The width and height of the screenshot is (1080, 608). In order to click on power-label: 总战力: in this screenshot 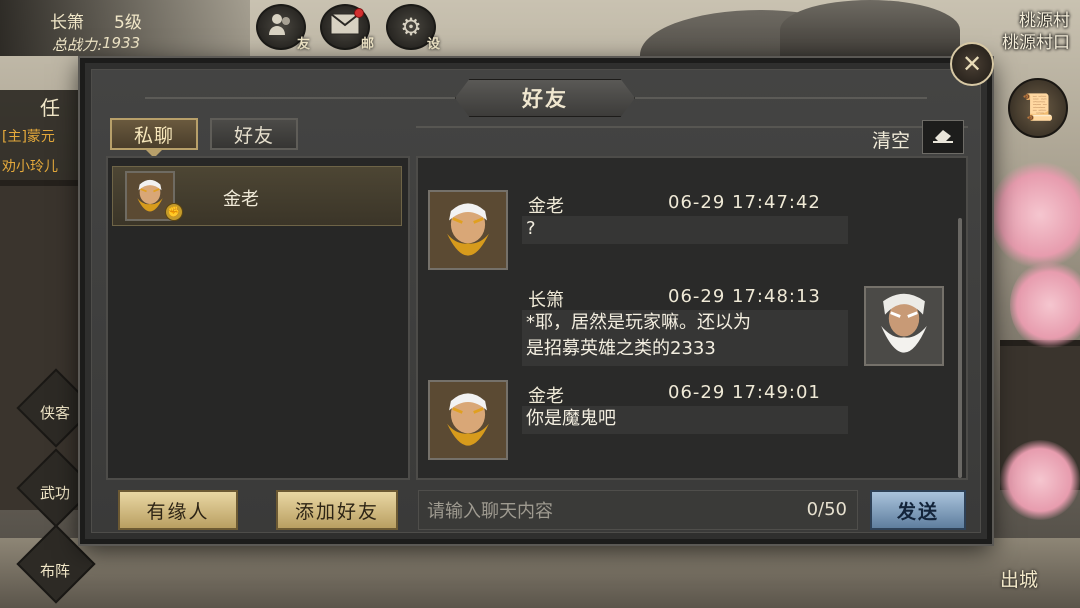, I will do `click(77, 45)`.